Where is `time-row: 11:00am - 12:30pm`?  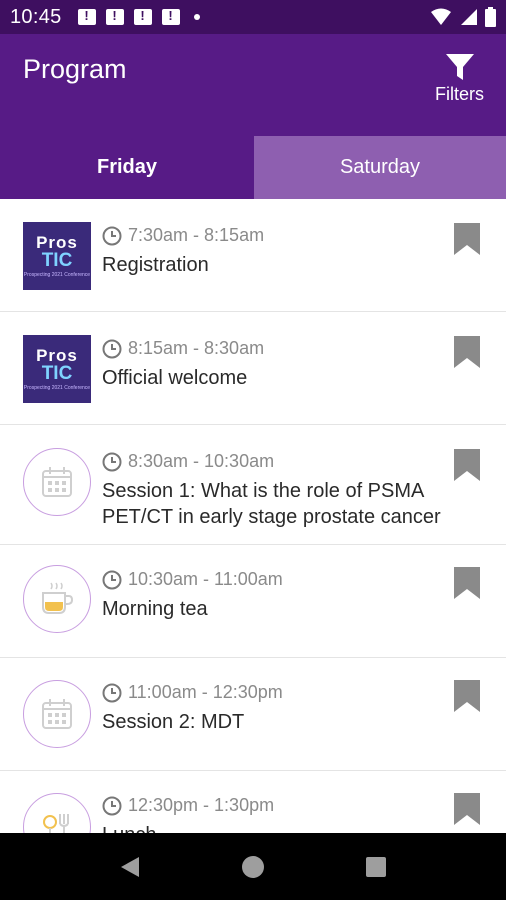 time-row: 11:00am - 12:30pm is located at coordinates (192, 692).